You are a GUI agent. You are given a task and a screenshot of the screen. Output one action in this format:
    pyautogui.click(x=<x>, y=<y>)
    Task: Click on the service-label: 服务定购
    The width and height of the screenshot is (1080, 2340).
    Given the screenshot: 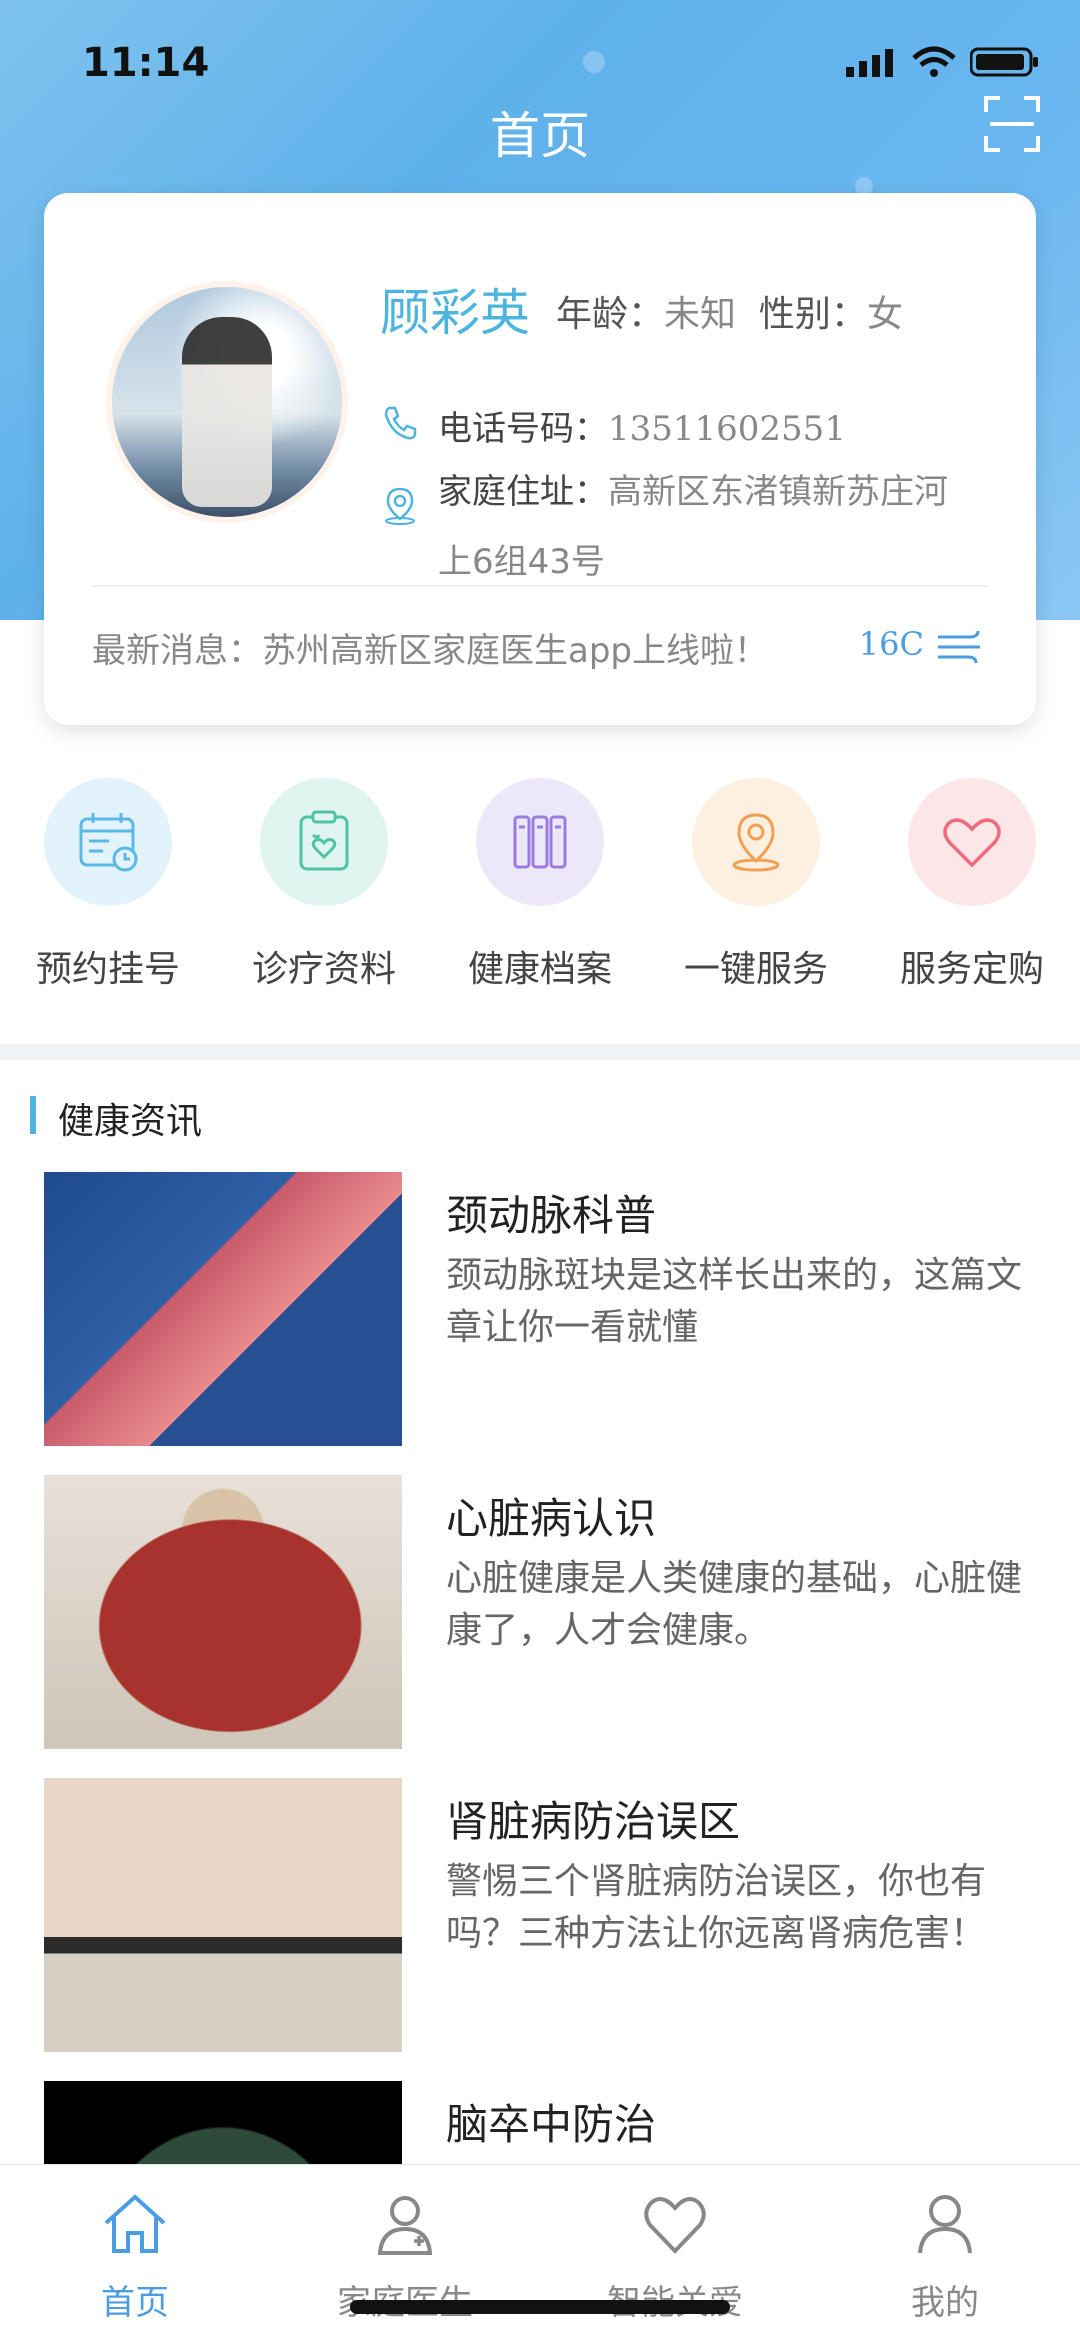 What is the action you would take?
    pyautogui.click(x=971, y=969)
    